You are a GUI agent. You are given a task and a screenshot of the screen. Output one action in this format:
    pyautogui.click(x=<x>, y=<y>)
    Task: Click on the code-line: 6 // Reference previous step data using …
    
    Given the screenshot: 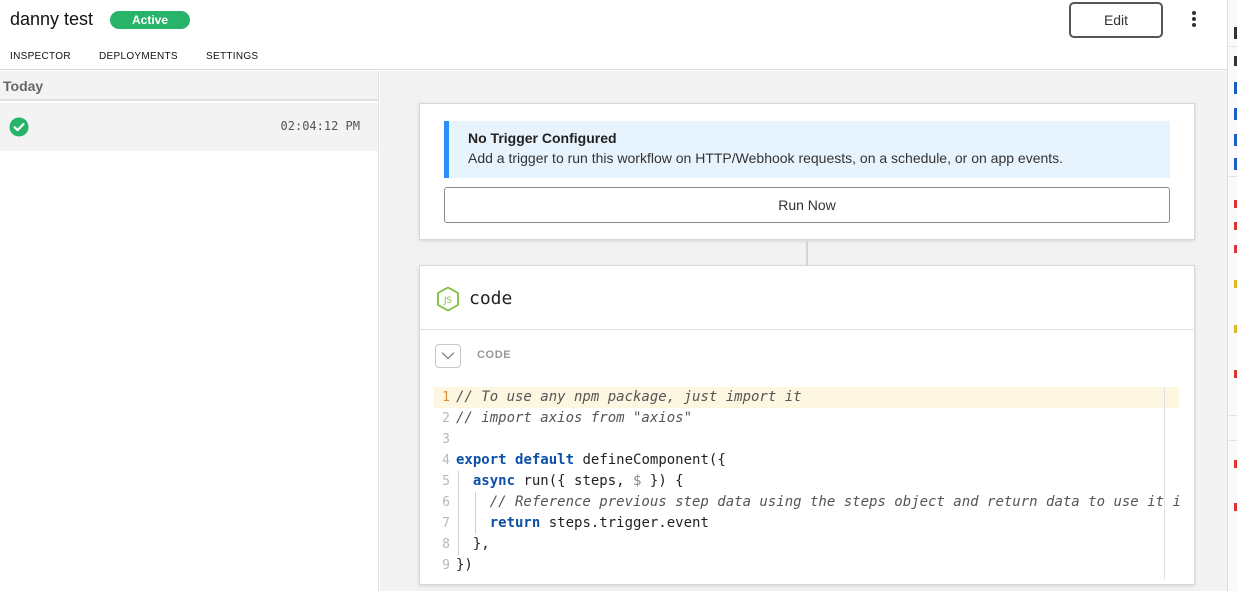 What is the action you would take?
    pyautogui.click(x=811, y=502)
    